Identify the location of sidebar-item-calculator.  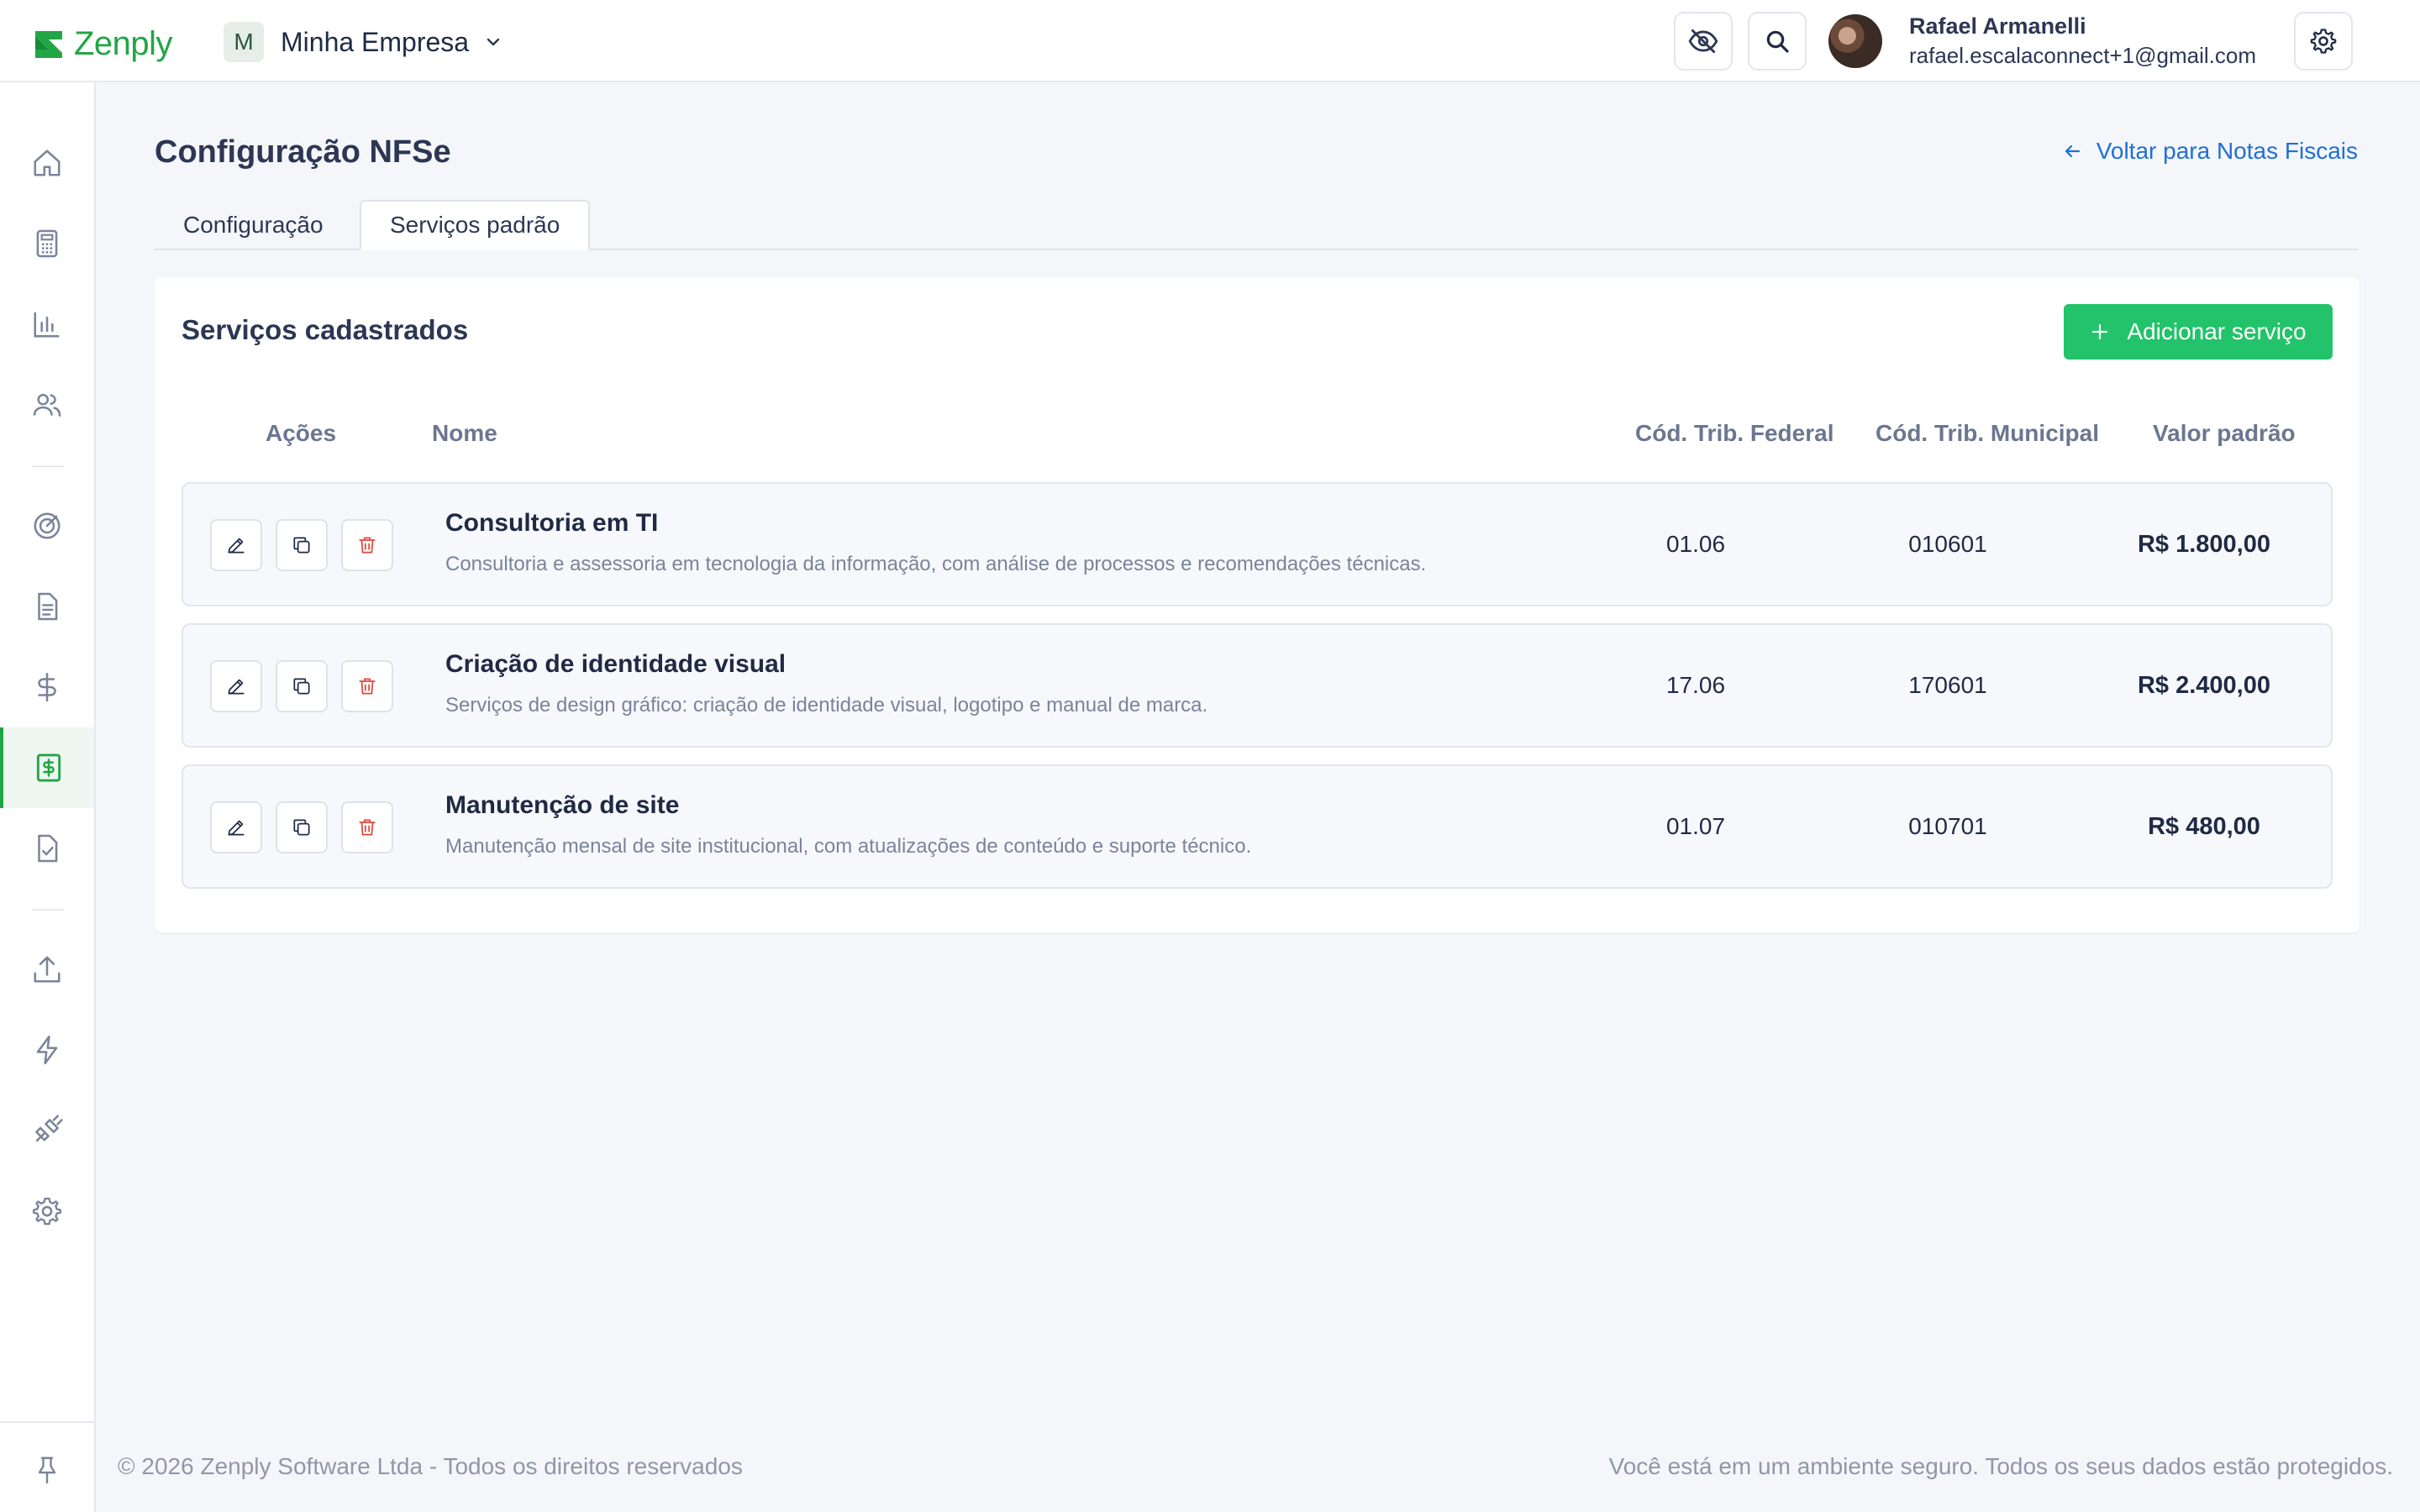
(47, 243).